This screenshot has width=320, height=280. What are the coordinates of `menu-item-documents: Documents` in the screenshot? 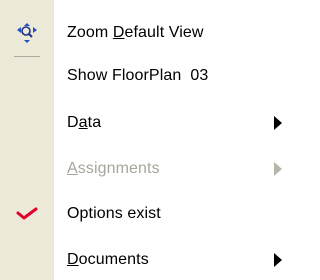 It's located at (145, 258).